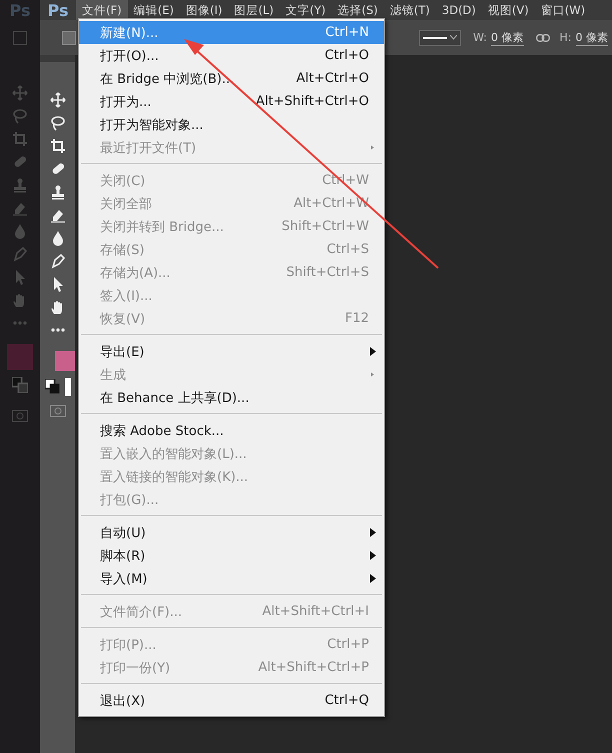 The width and height of the screenshot is (612, 753). Describe the element at coordinates (306, 10) in the screenshot. I see `menu-bar-item: 文字(Y)` at that location.